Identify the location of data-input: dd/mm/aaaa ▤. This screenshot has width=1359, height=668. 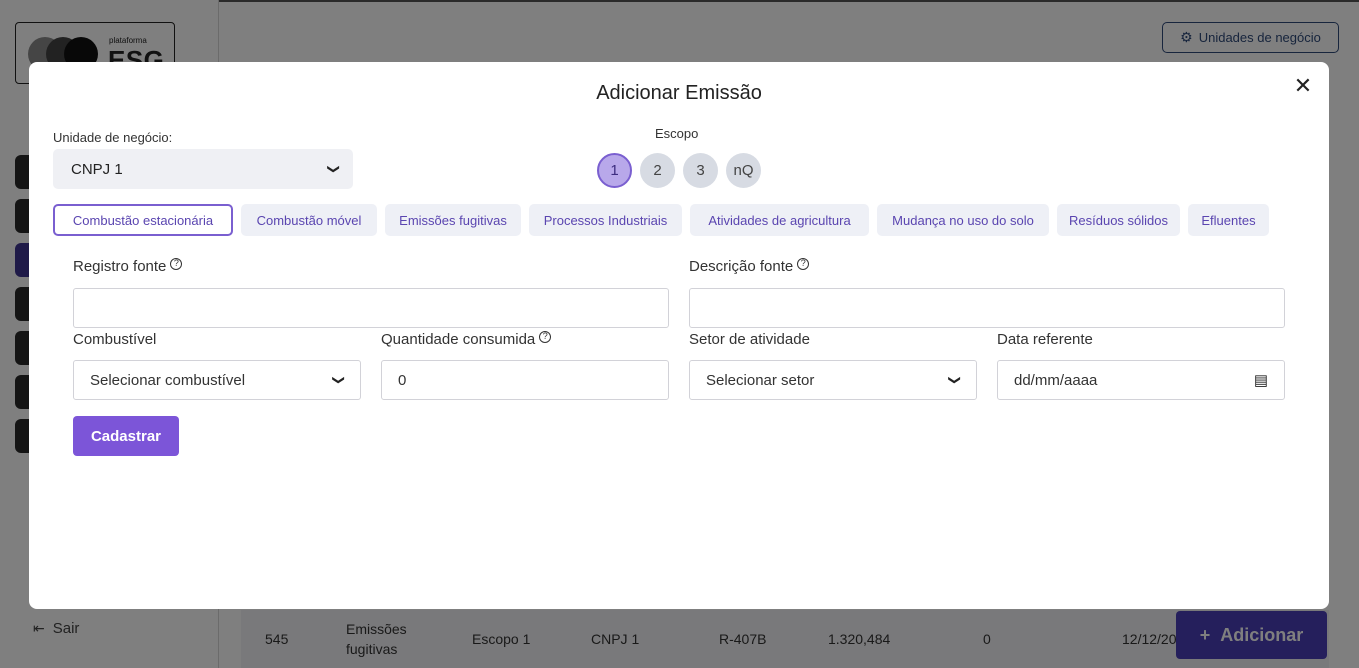
(1141, 380).